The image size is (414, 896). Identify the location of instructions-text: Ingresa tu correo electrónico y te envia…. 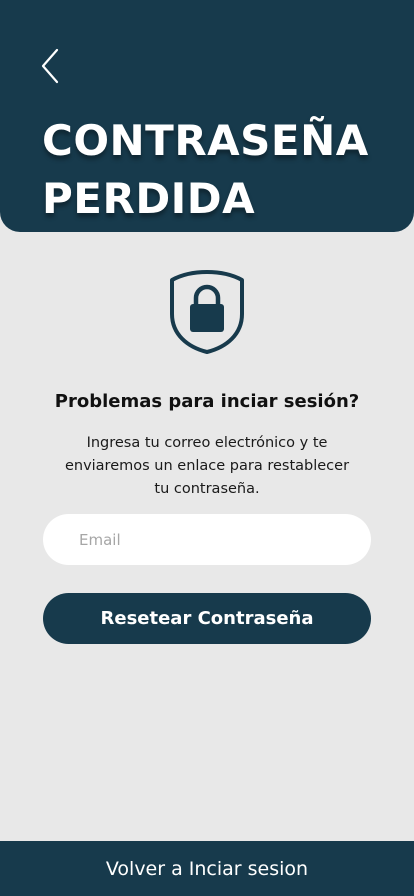
(207, 466).